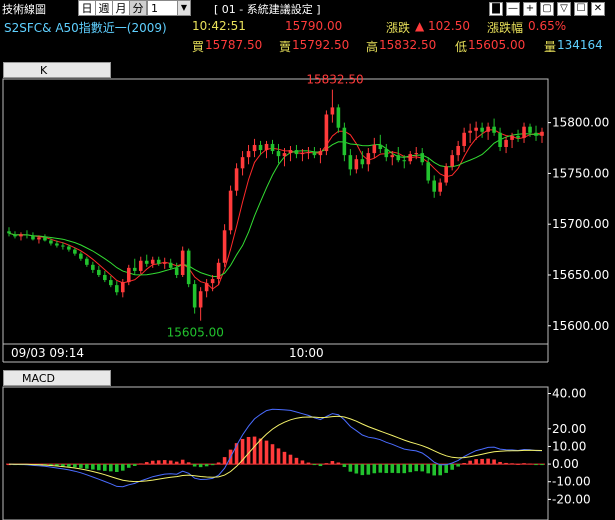 This screenshot has height=520, width=615. What do you see at coordinates (571, 482) in the screenshot?
I see `macd-tick-label: -10.00` at bounding box center [571, 482].